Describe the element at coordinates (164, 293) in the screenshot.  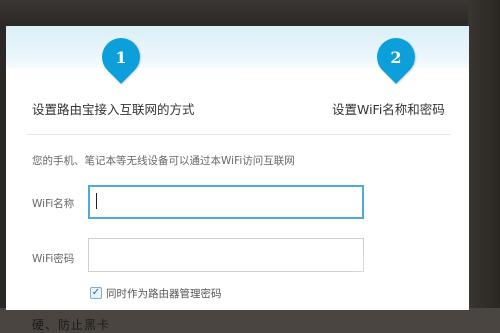
I see `use-as-admin-password-label: 同时作为路由器管理密码` at that location.